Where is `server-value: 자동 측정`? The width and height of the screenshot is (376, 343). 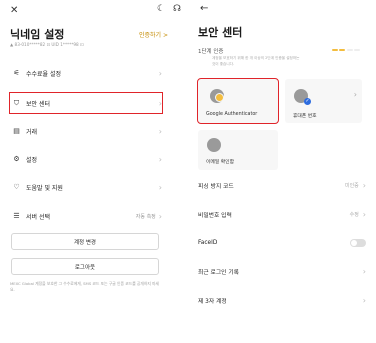 server-value: 자동 측정 is located at coordinates (145, 216).